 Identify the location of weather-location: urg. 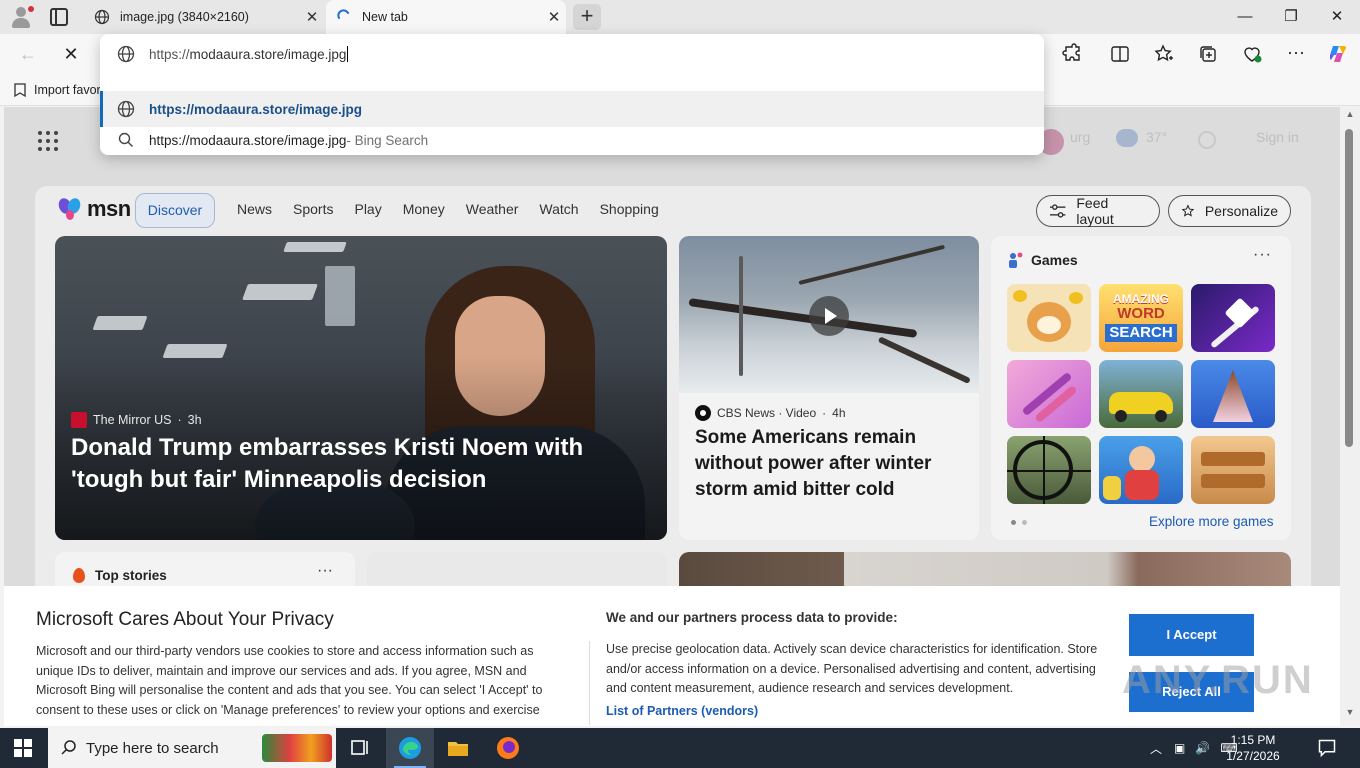
(1080, 137).